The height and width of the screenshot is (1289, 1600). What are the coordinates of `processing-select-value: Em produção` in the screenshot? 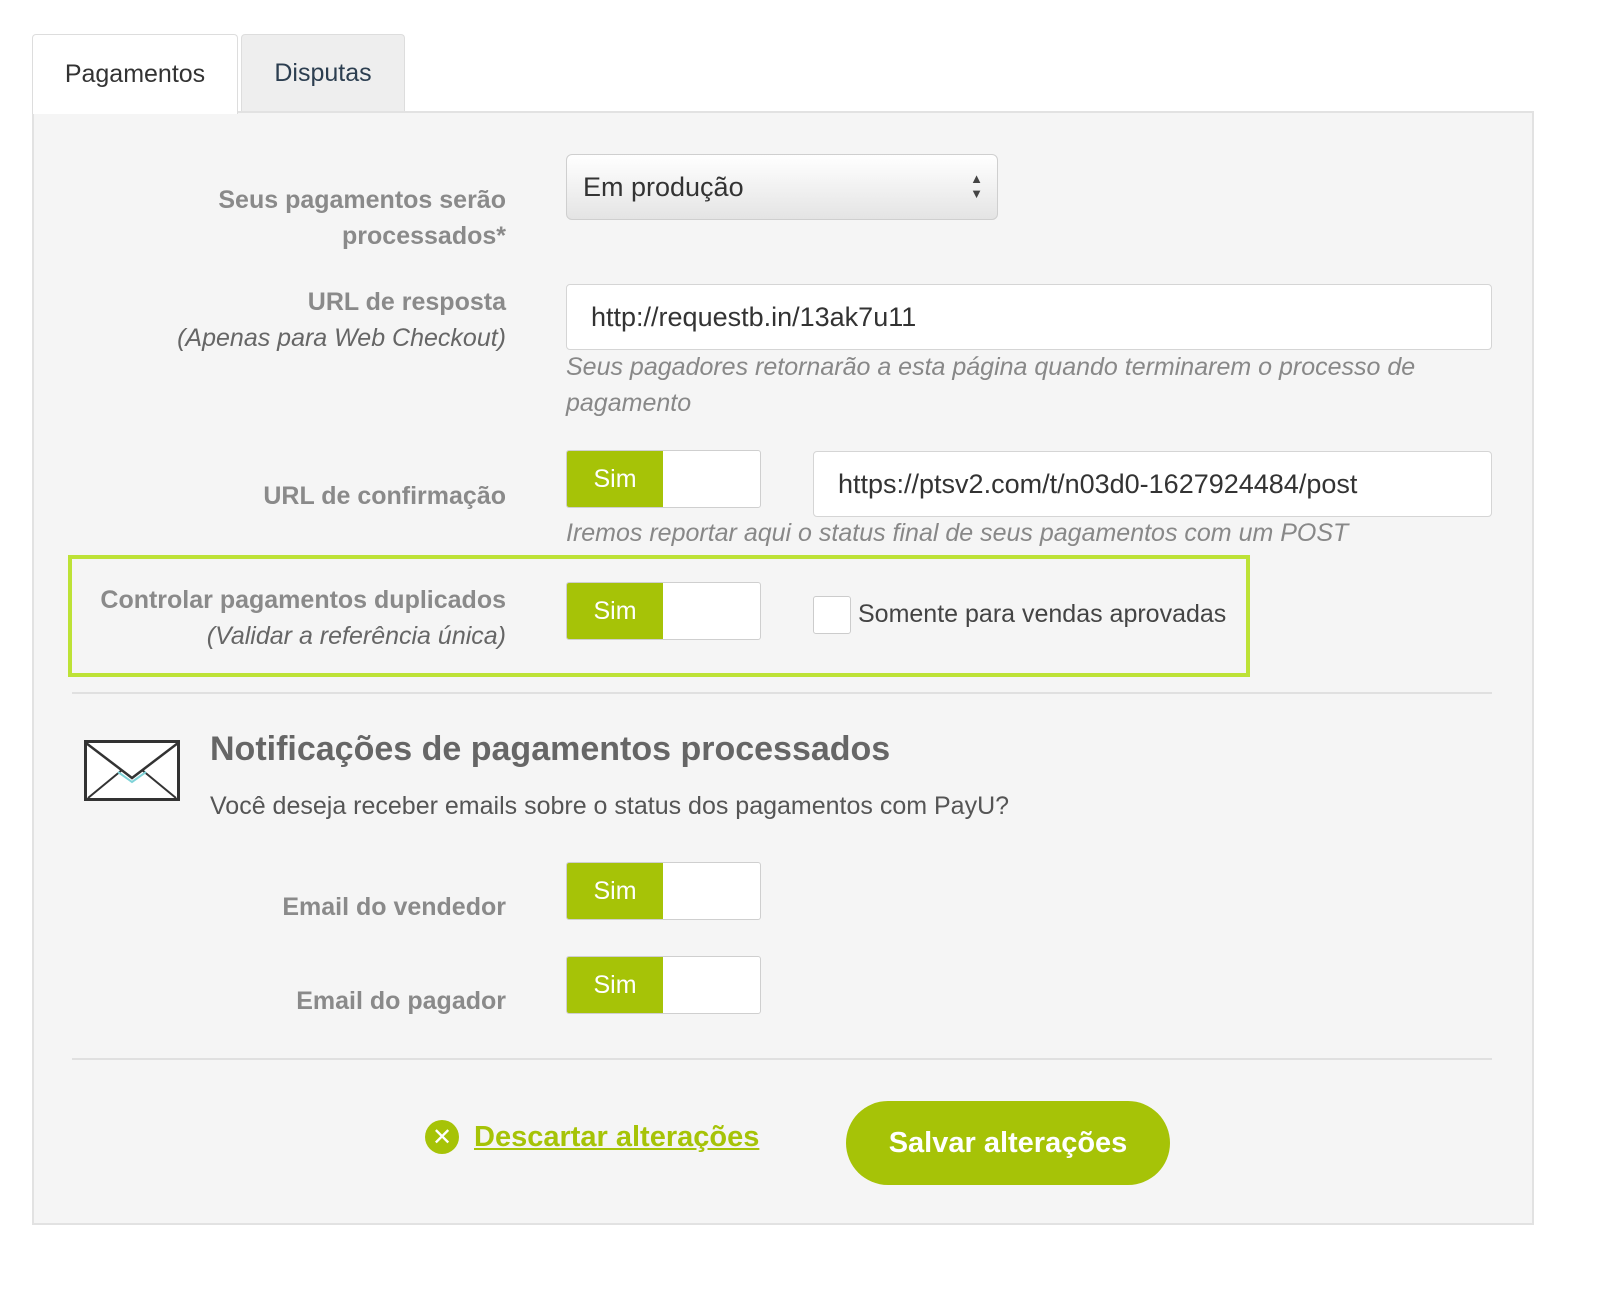 It's located at (663, 186).